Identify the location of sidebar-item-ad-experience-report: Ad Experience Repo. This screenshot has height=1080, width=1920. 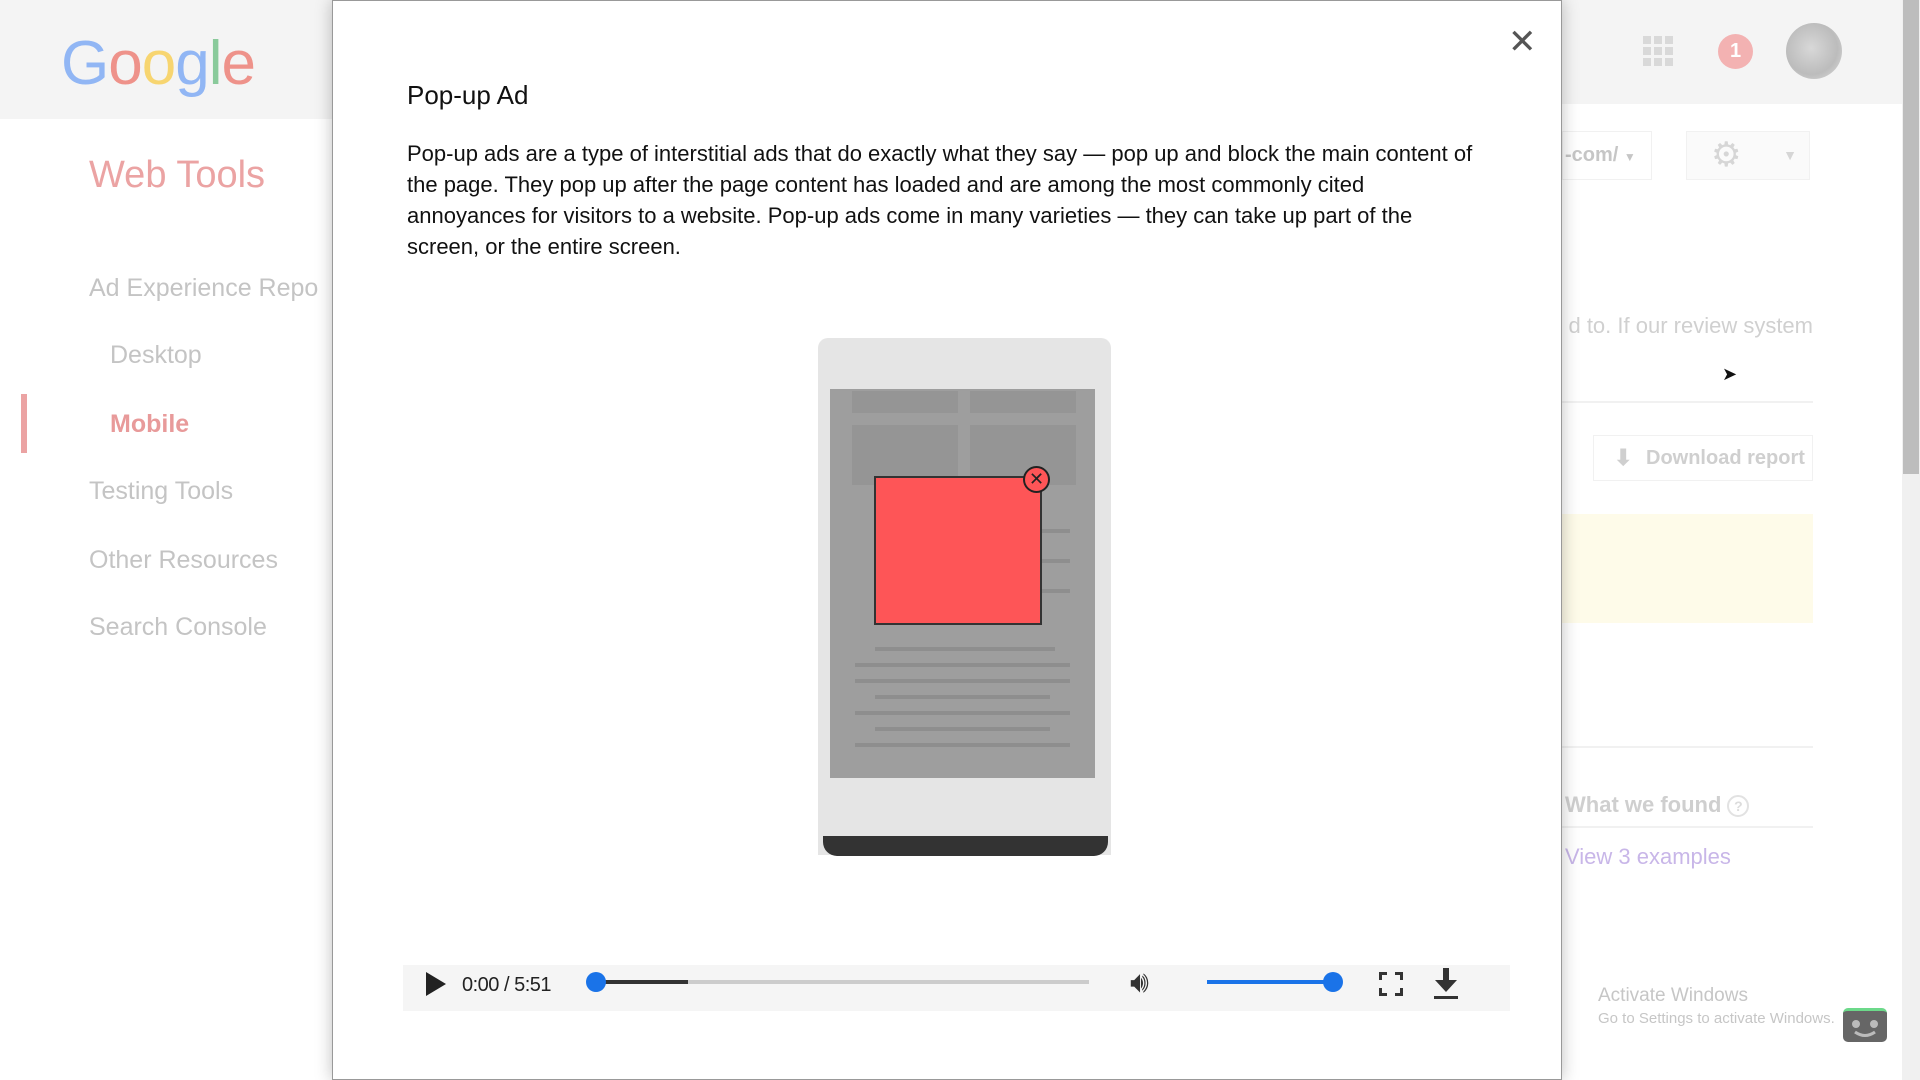
(203, 288).